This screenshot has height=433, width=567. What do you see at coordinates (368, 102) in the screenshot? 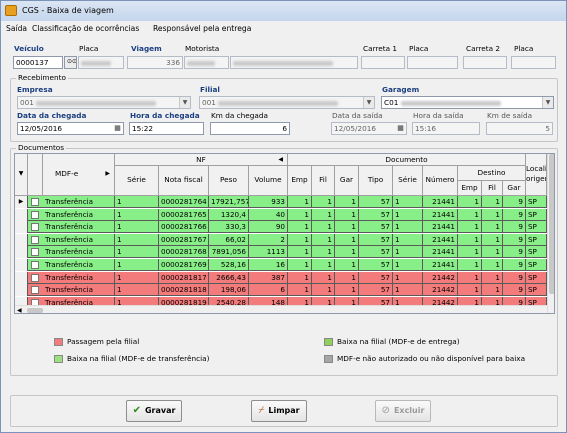
I see `chevron-down-icon: ▼` at bounding box center [368, 102].